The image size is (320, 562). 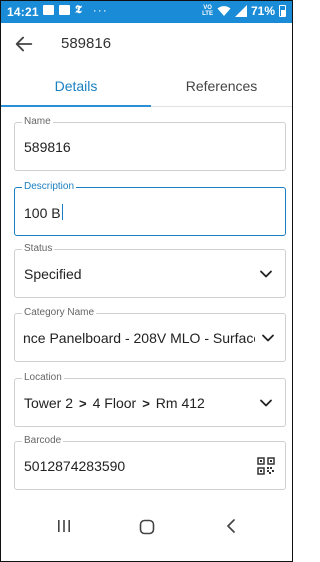 What do you see at coordinates (48, 10) in the screenshot?
I see `image-icon` at bounding box center [48, 10].